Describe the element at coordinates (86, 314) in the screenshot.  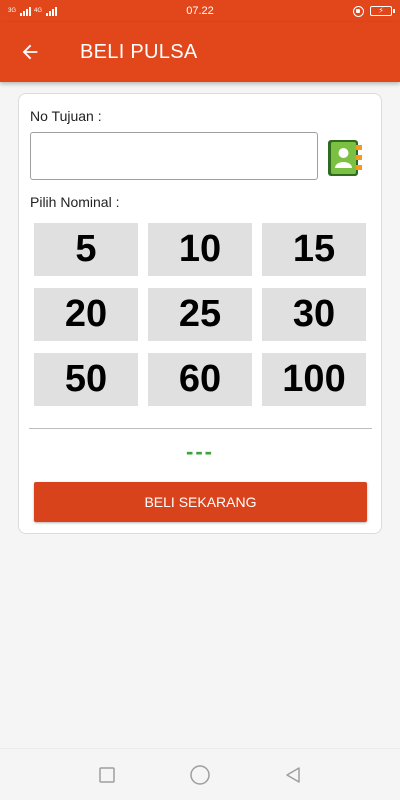
I see `nominal-option-20: 20` at that location.